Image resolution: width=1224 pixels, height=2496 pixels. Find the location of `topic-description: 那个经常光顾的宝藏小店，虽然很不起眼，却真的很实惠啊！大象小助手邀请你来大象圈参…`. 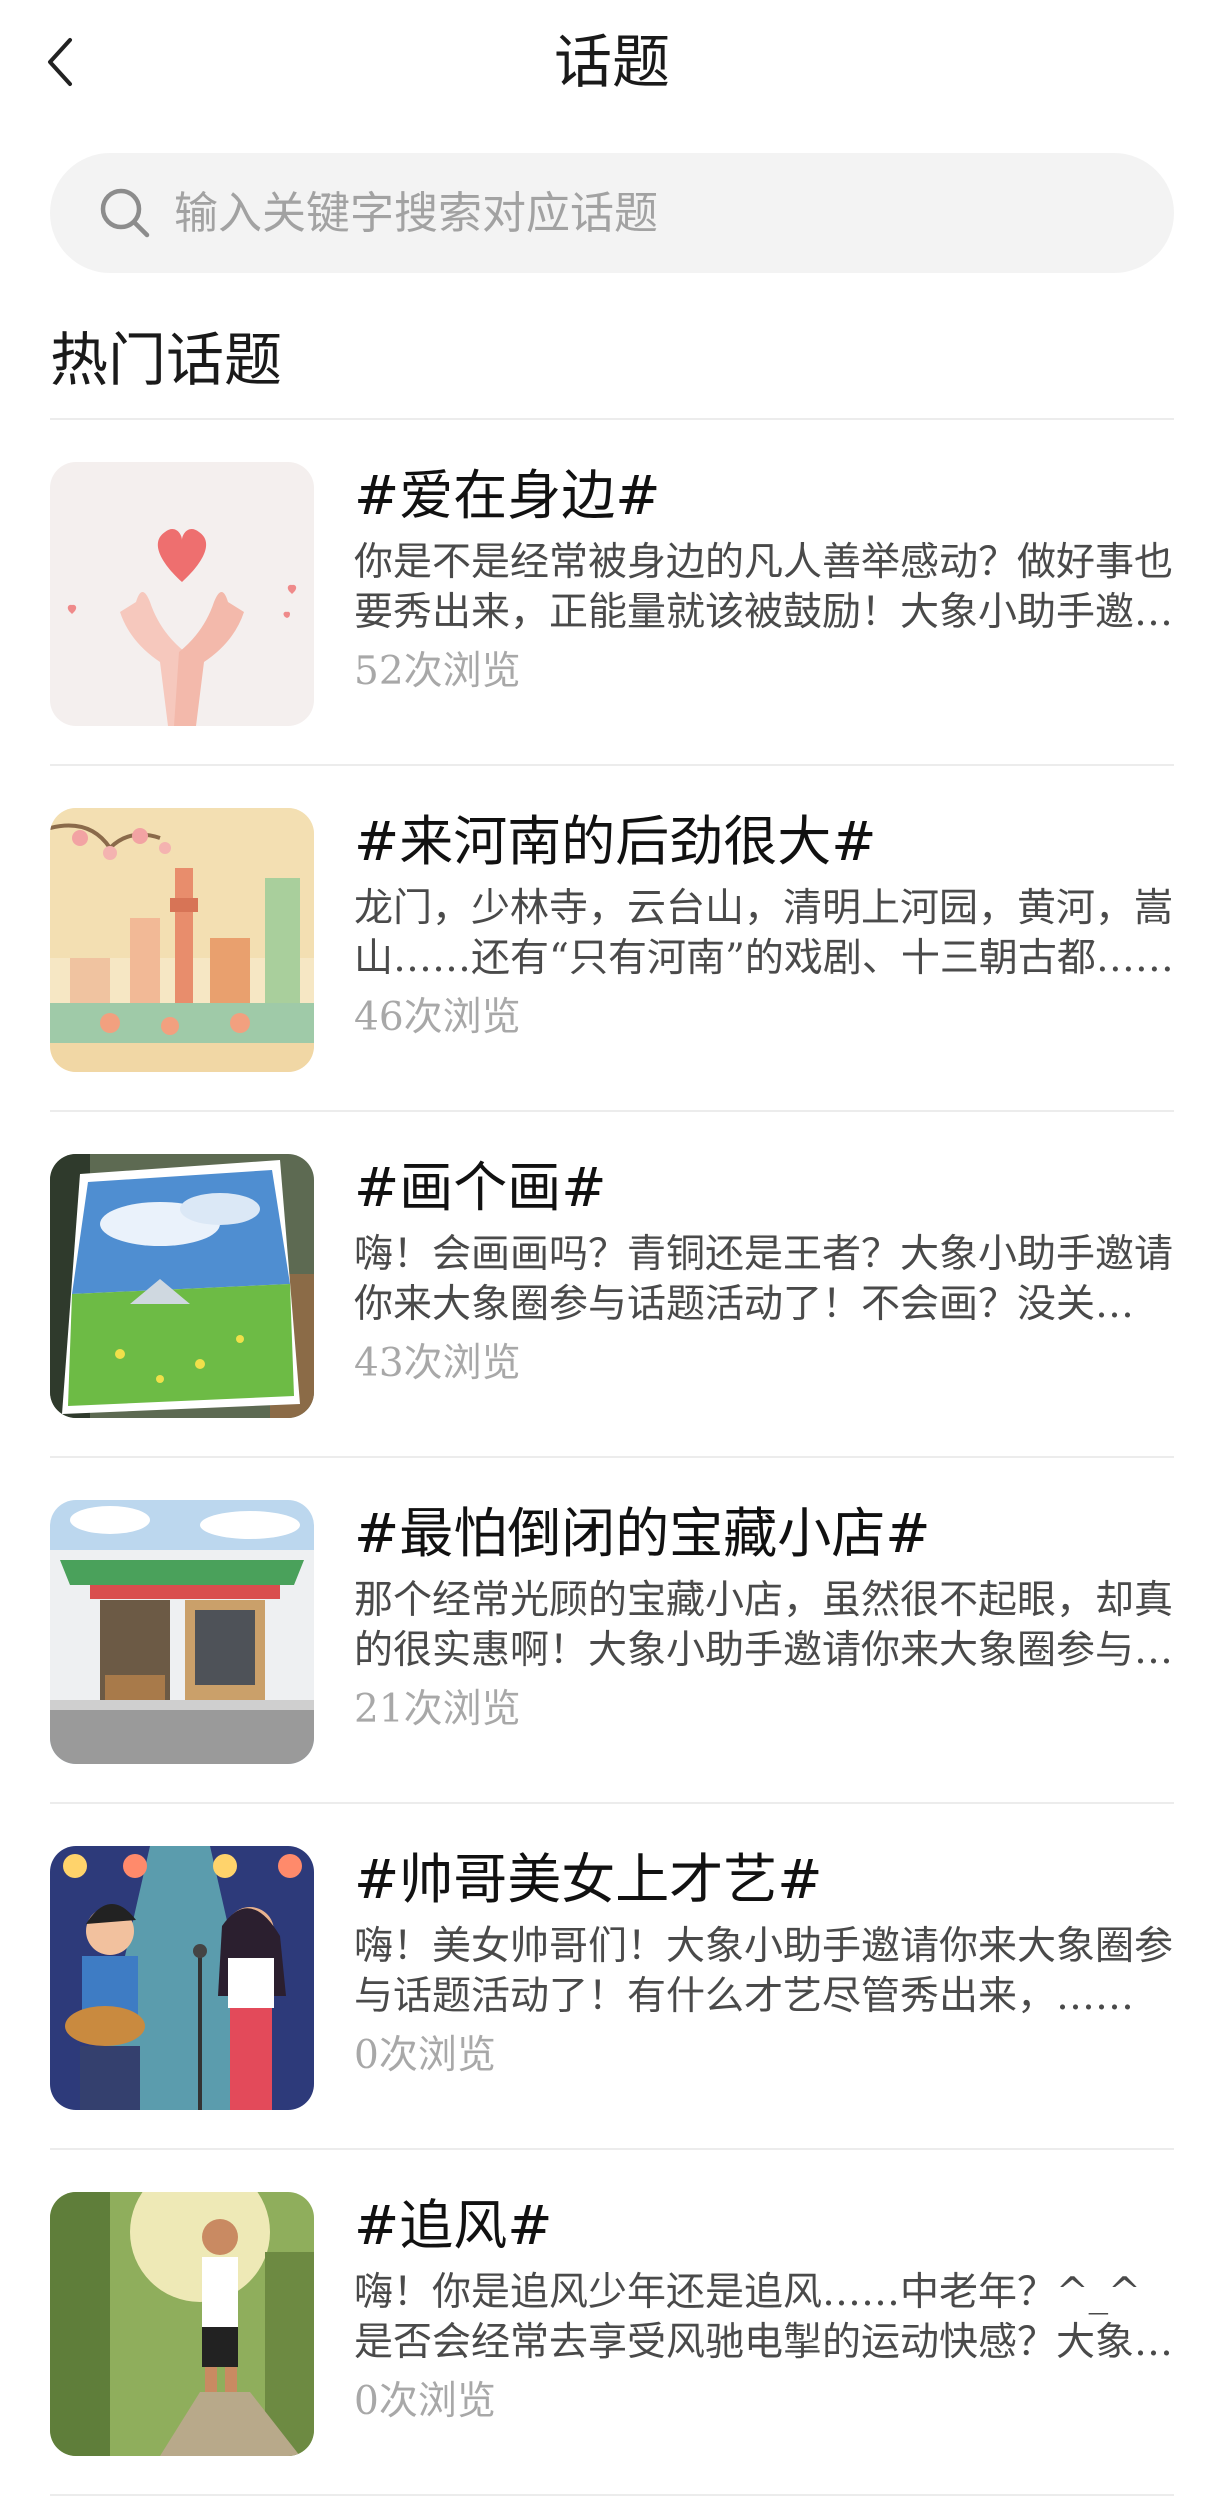

topic-description: 那个经常光顾的宝藏小店，虽然很不起眼，却真的很实惠啊！大象小助手邀请你来大象圈参… is located at coordinates (764, 1625).